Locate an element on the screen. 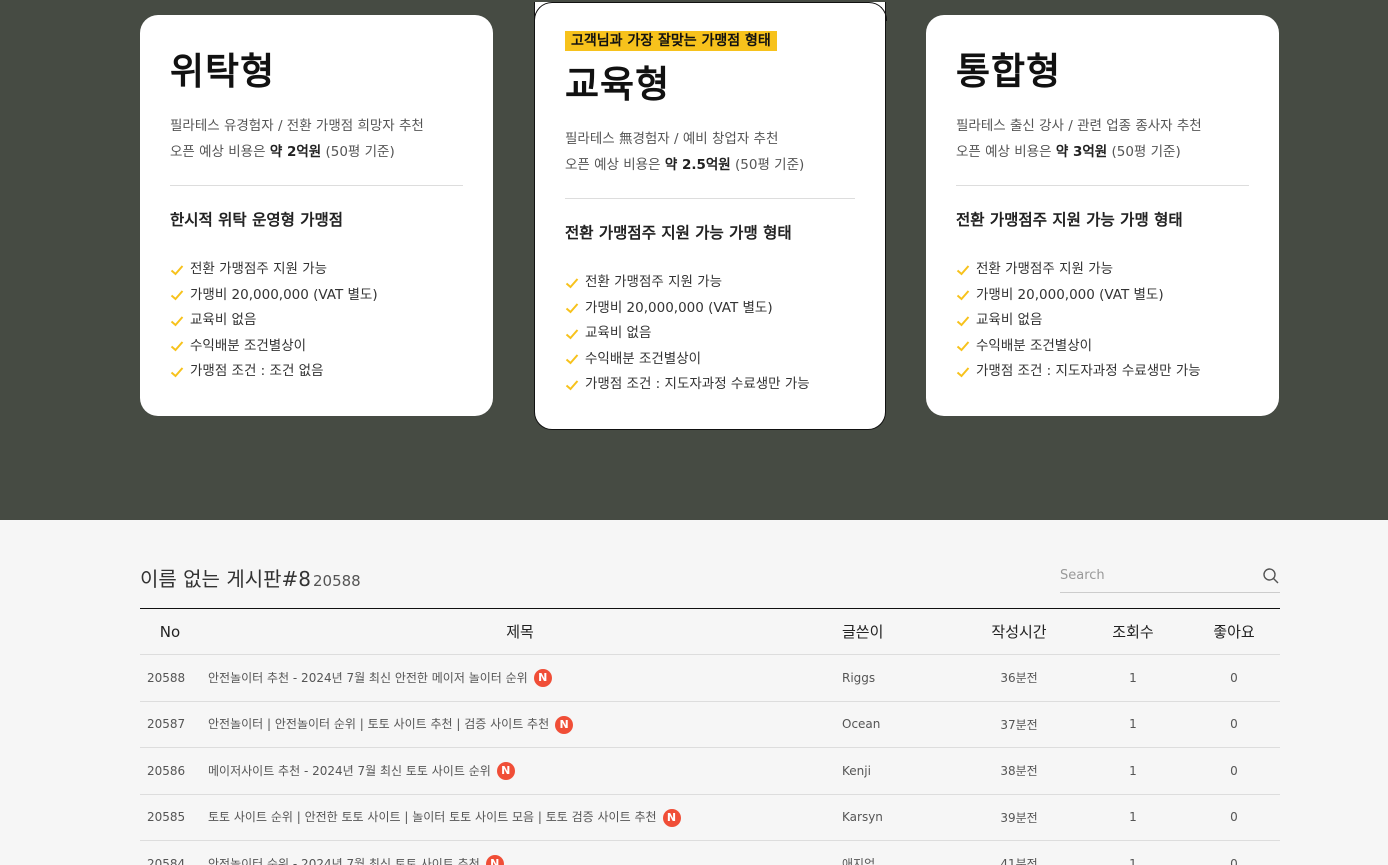 Image resolution: width=1388 pixels, height=865 pixels. post-author: Riggs is located at coordinates (900, 678).